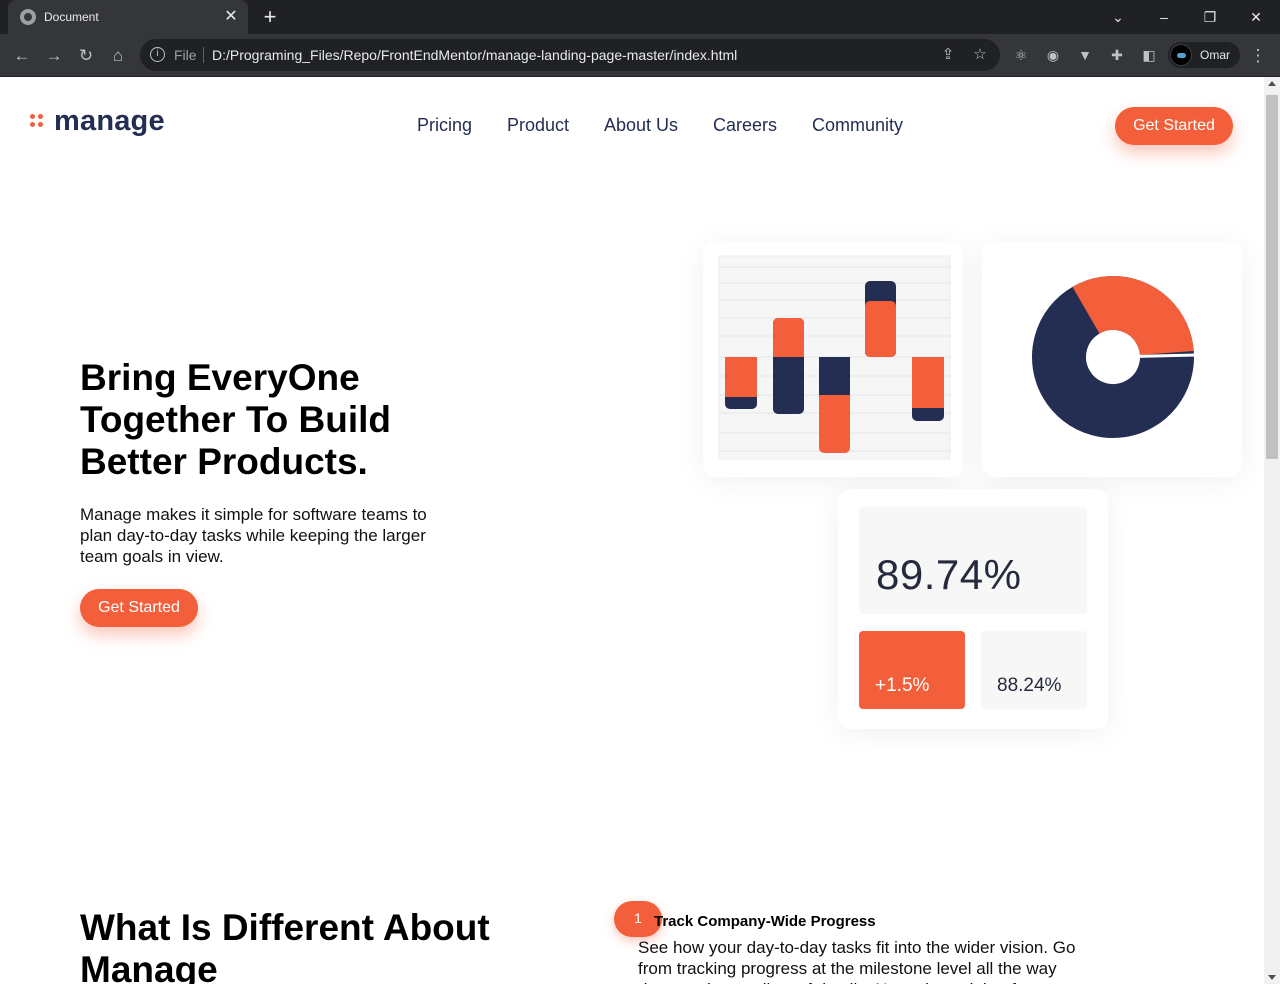  I want to click on bar-chart-card, so click(833, 359).